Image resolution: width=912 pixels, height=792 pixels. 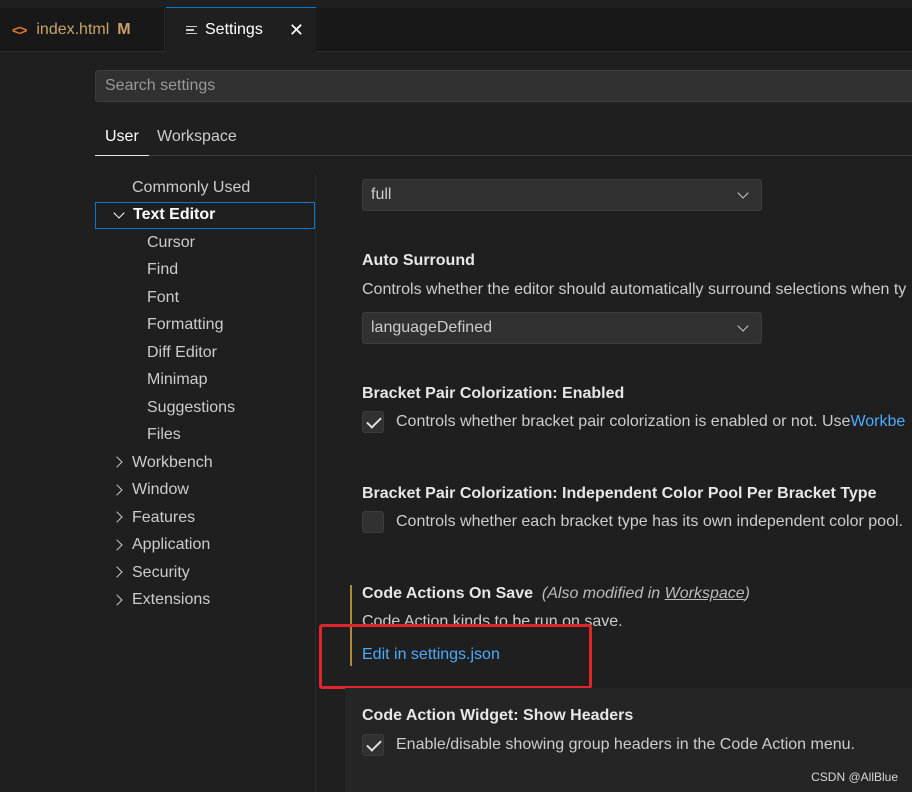 What do you see at coordinates (205, 271) in the screenshot?
I see `toc-find: Find` at bounding box center [205, 271].